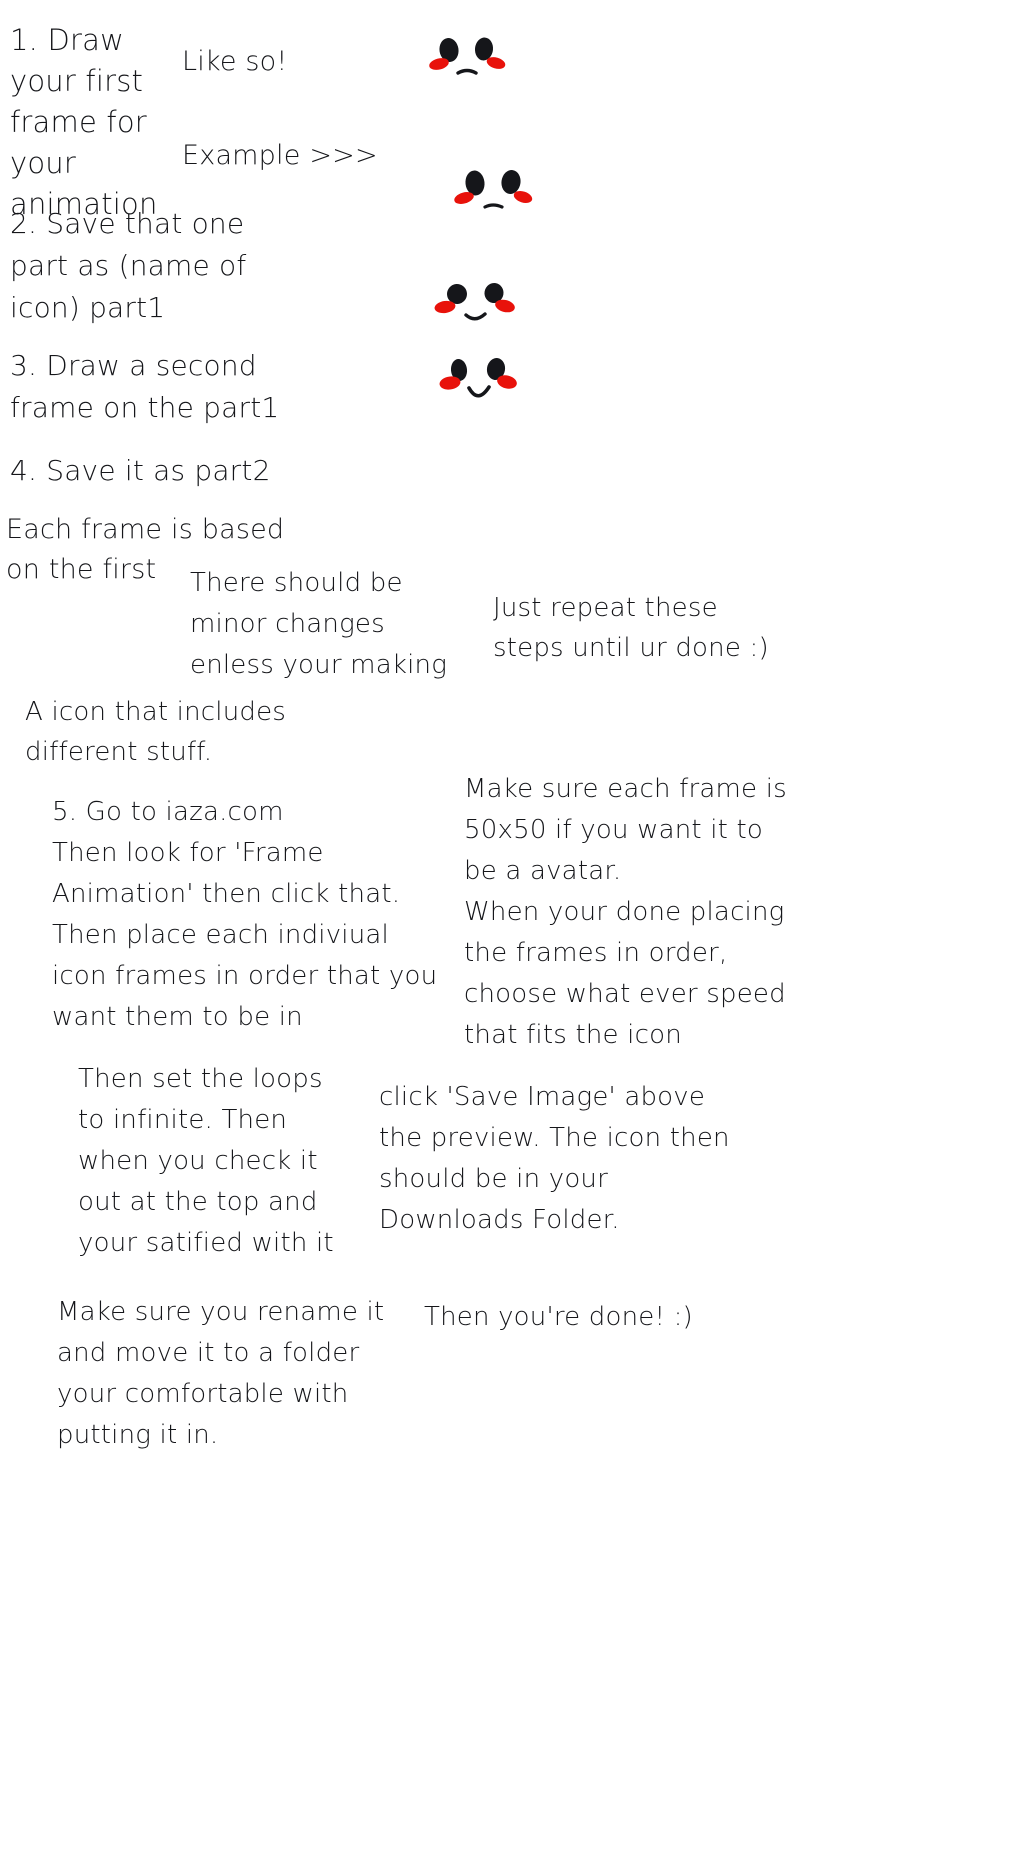  I want to click on mouth-smile-icon, so click(479, 391).